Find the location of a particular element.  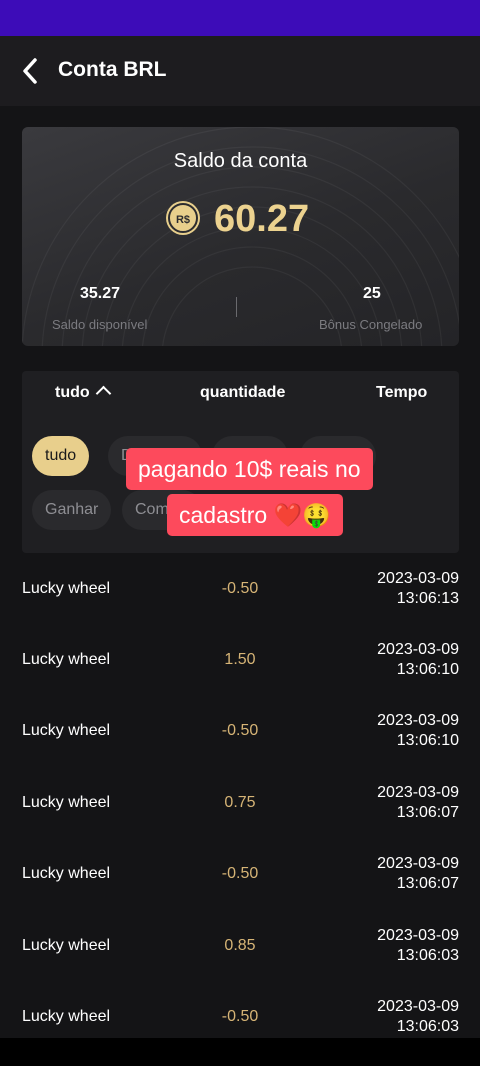

balance-total: 60.27 is located at coordinates (262, 219).